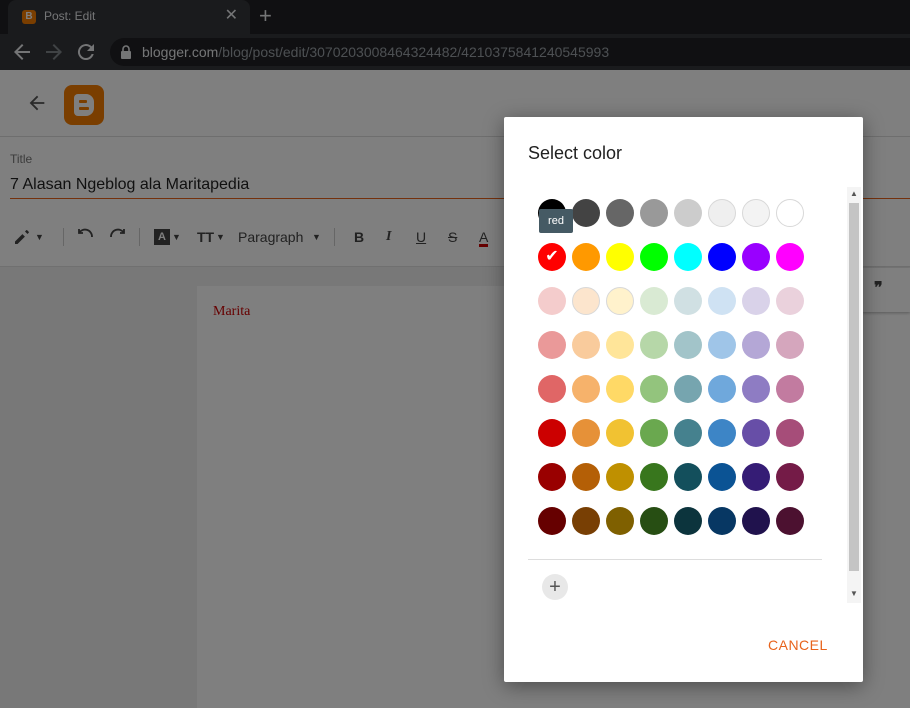 Image resolution: width=910 pixels, height=708 pixels. Describe the element at coordinates (854, 193) in the screenshot. I see `scroll-up-icon: ▲` at that location.